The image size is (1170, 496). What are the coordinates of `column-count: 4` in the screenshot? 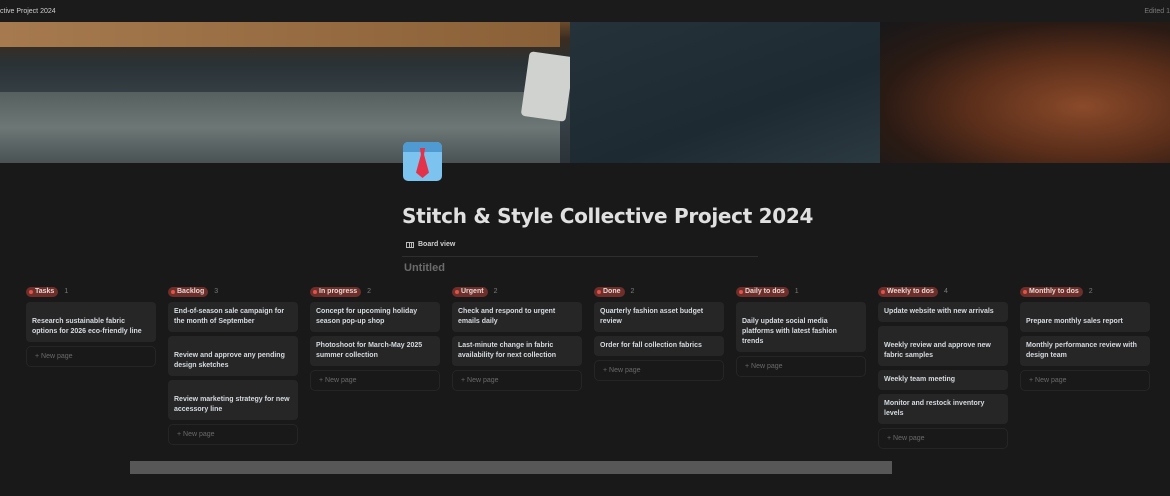 It's located at (945, 291).